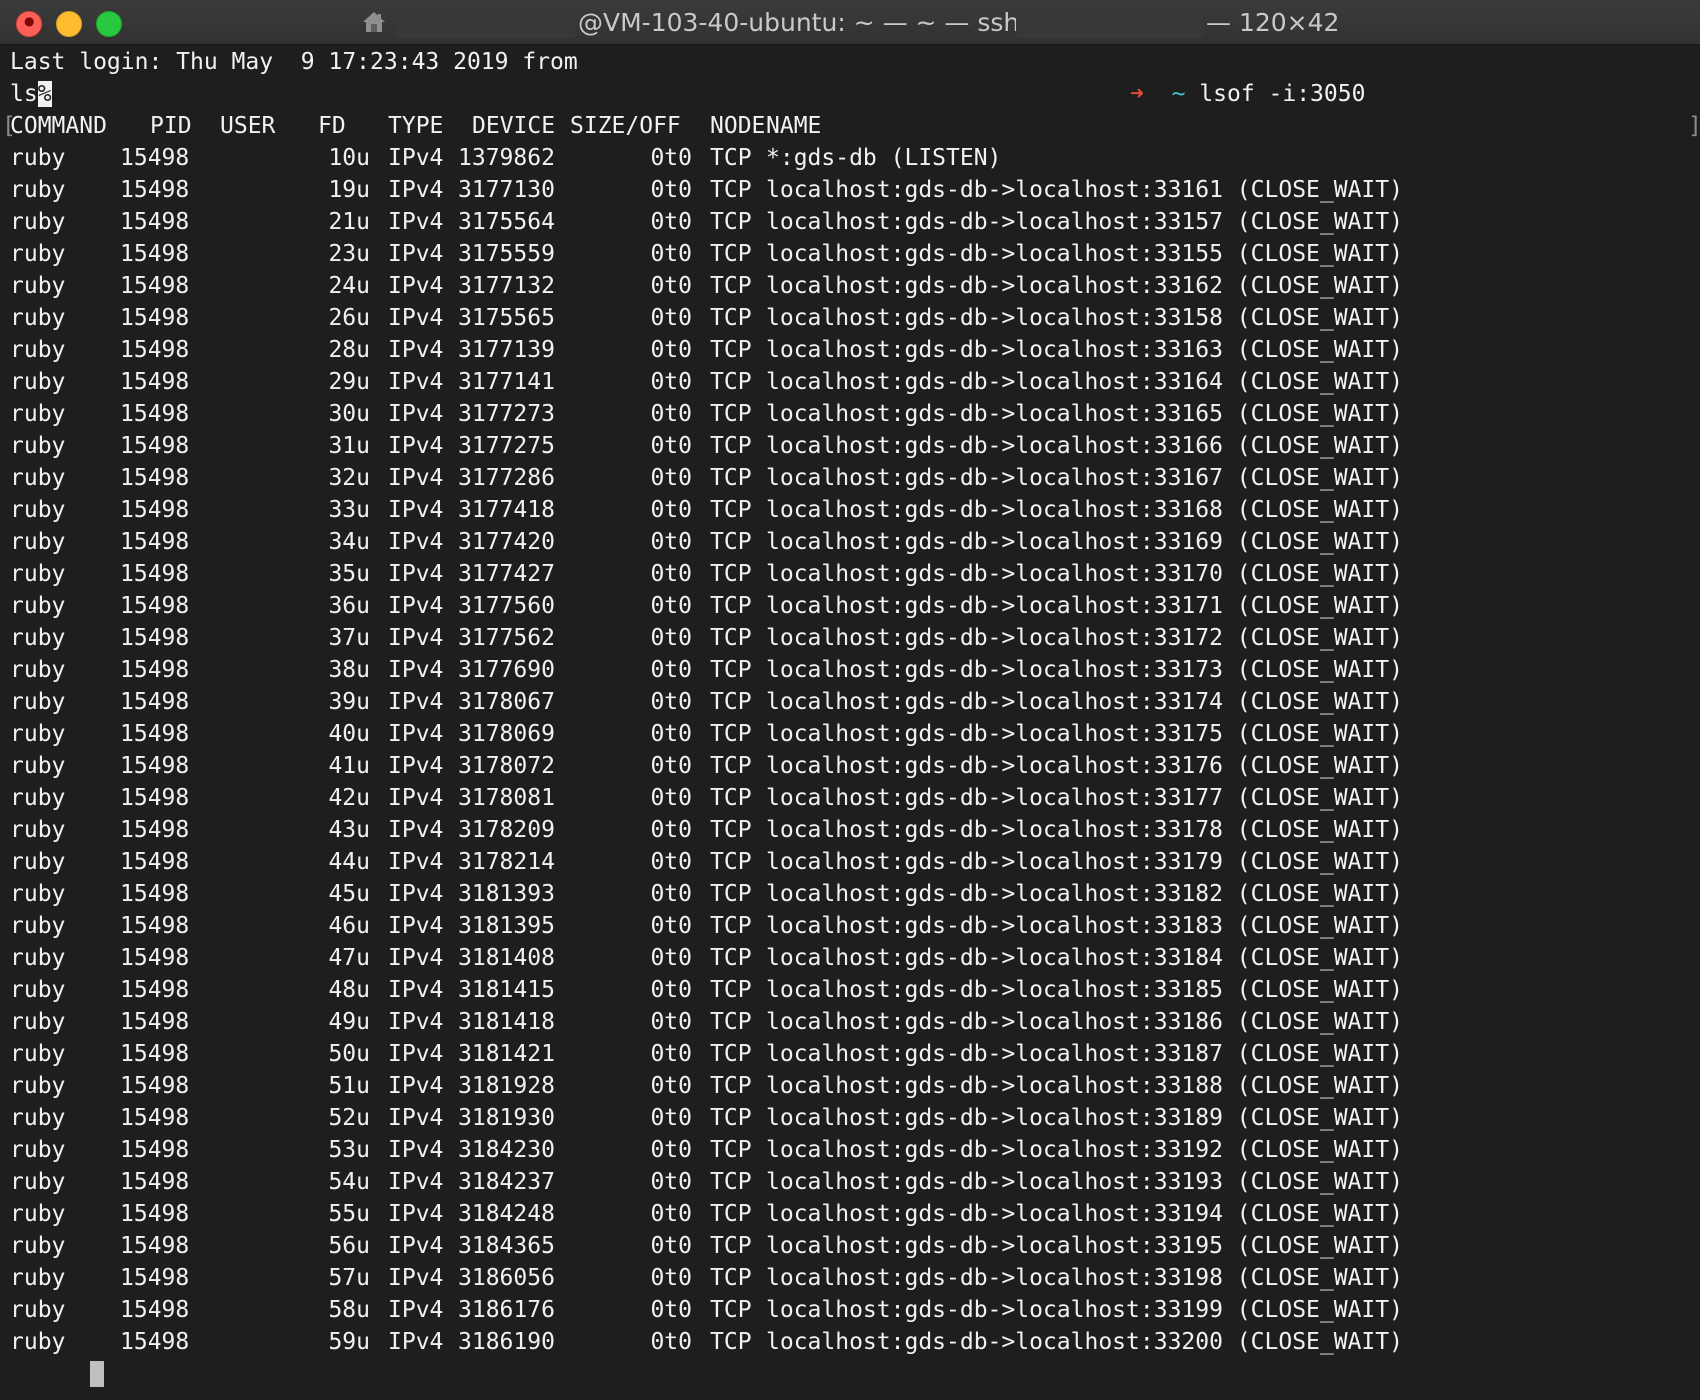 The image size is (1700, 1400). Describe the element at coordinates (506, 1214) in the screenshot. I see `cell-device: 3184248` at that location.